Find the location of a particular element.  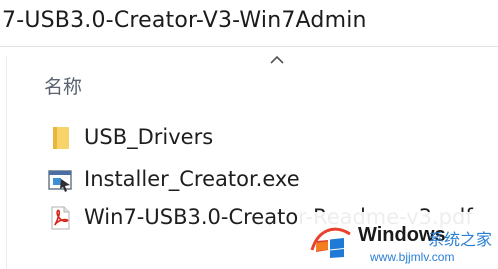

watermark-badge: Windows 系统之家 www.bjjmlv.com is located at coordinates (399, 240).